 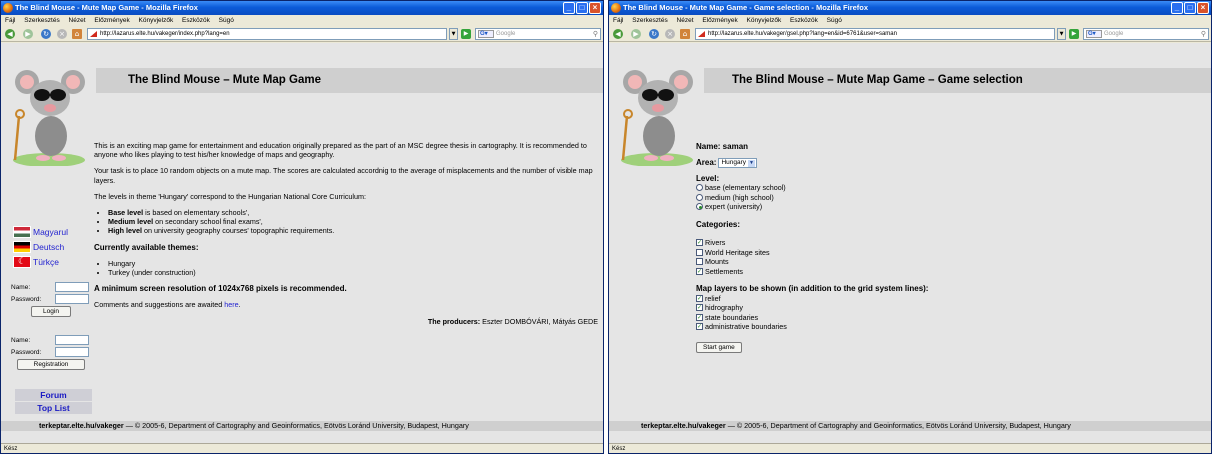 What do you see at coordinates (53, 408) in the screenshot?
I see `top-list-link: Top List` at bounding box center [53, 408].